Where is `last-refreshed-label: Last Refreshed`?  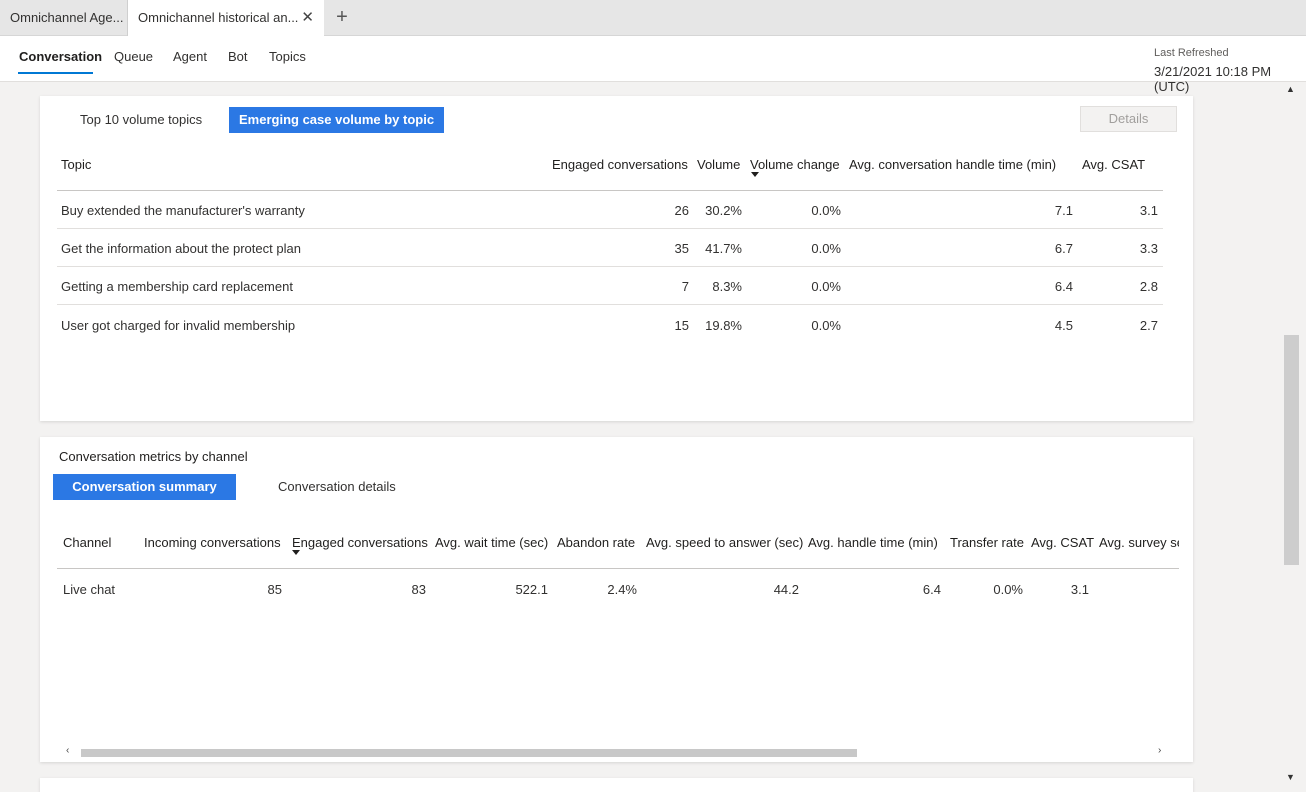
last-refreshed-label: Last Refreshed is located at coordinates (1191, 53).